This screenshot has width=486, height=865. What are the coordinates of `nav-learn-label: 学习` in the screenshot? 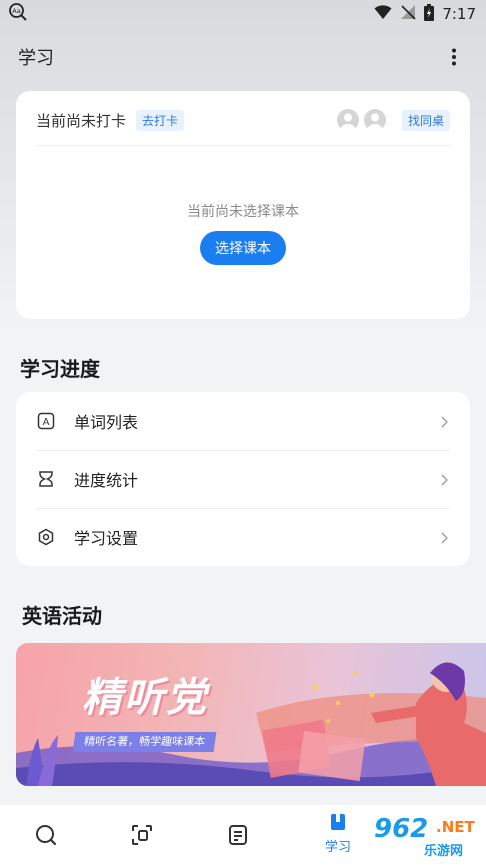 It's located at (337, 847).